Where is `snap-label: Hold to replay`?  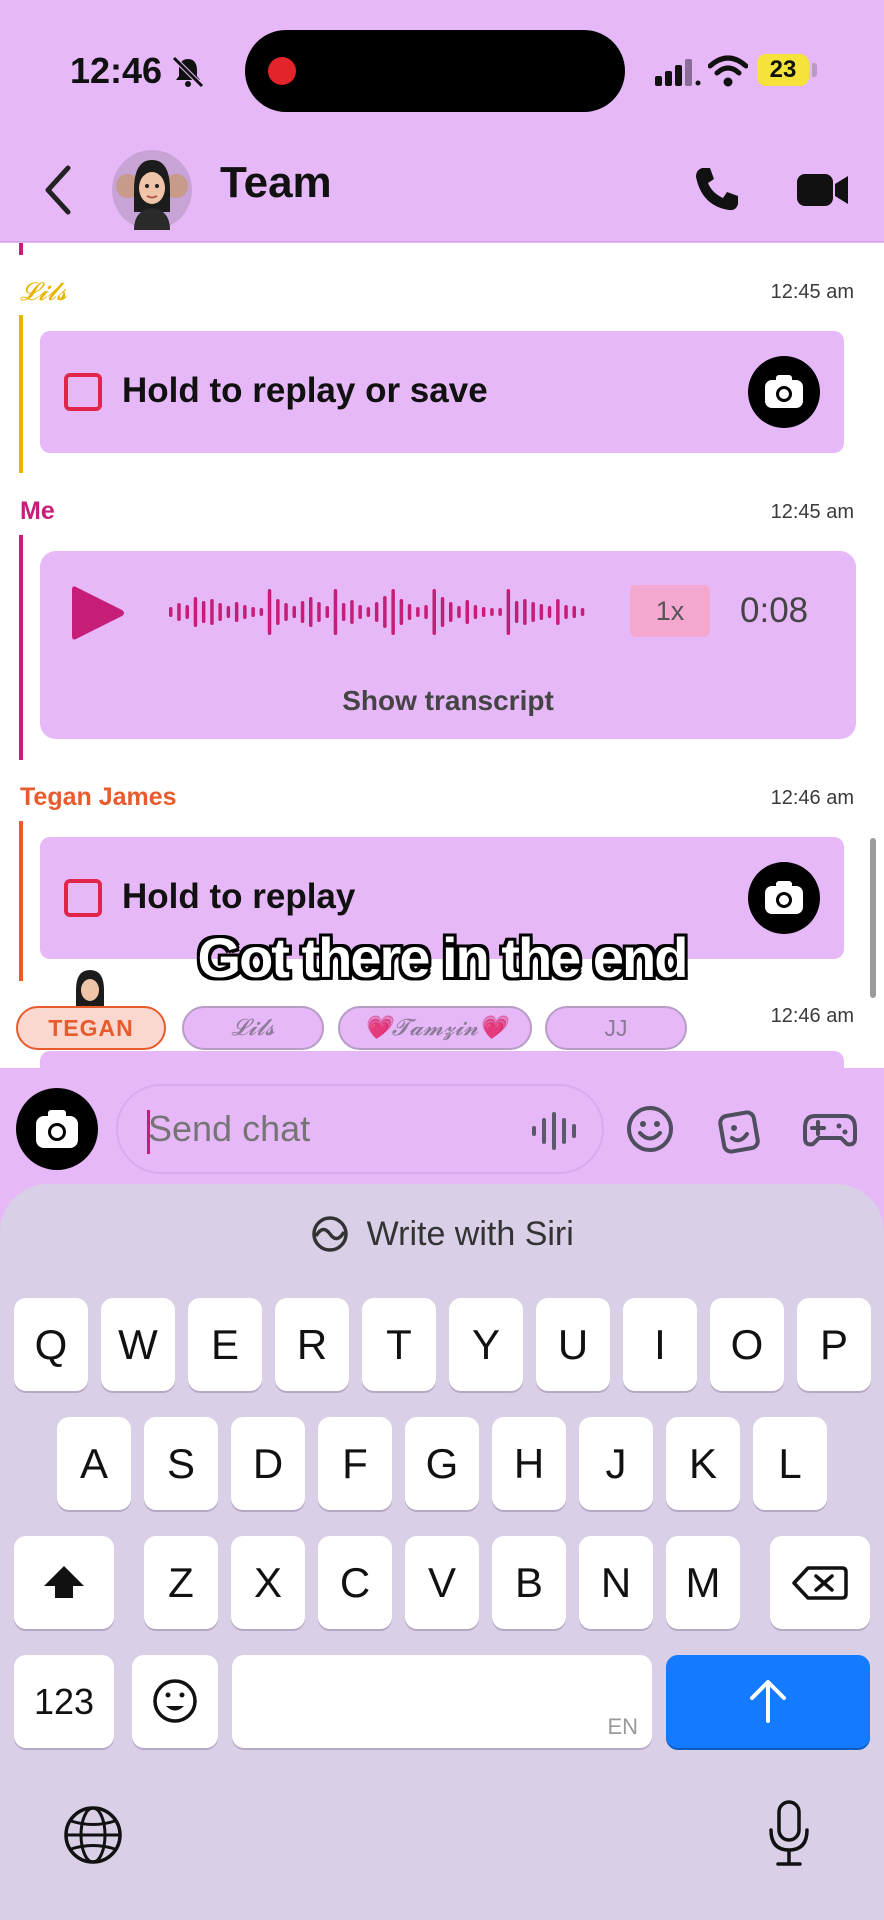
snap-label: Hold to replay is located at coordinates (239, 896).